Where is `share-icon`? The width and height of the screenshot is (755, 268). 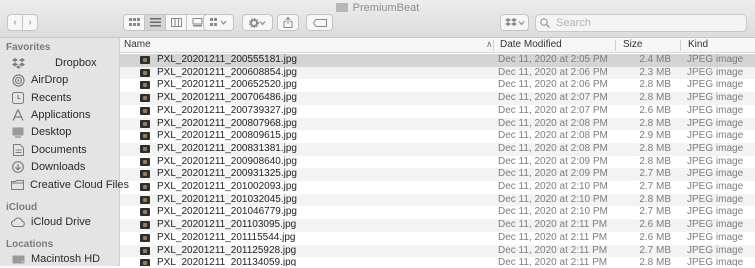 share-icon is located at coordinates (288, 22).